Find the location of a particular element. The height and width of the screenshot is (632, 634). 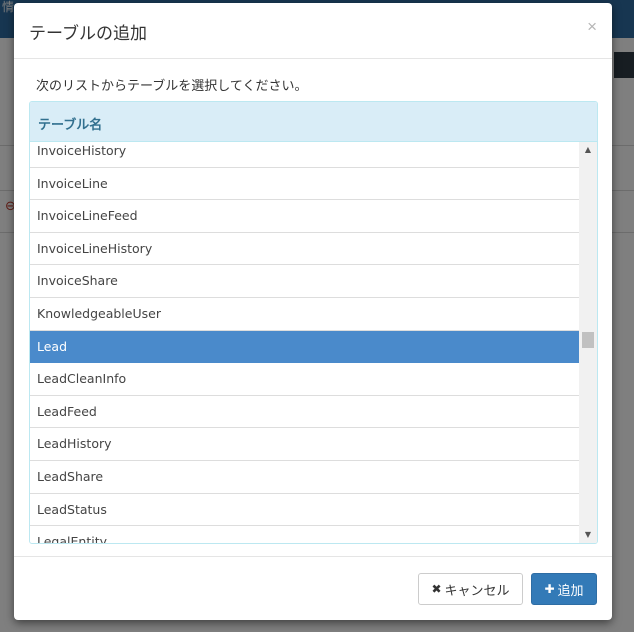

dialog-header: テーブルの追加 × is located at coordinates (313, 31).